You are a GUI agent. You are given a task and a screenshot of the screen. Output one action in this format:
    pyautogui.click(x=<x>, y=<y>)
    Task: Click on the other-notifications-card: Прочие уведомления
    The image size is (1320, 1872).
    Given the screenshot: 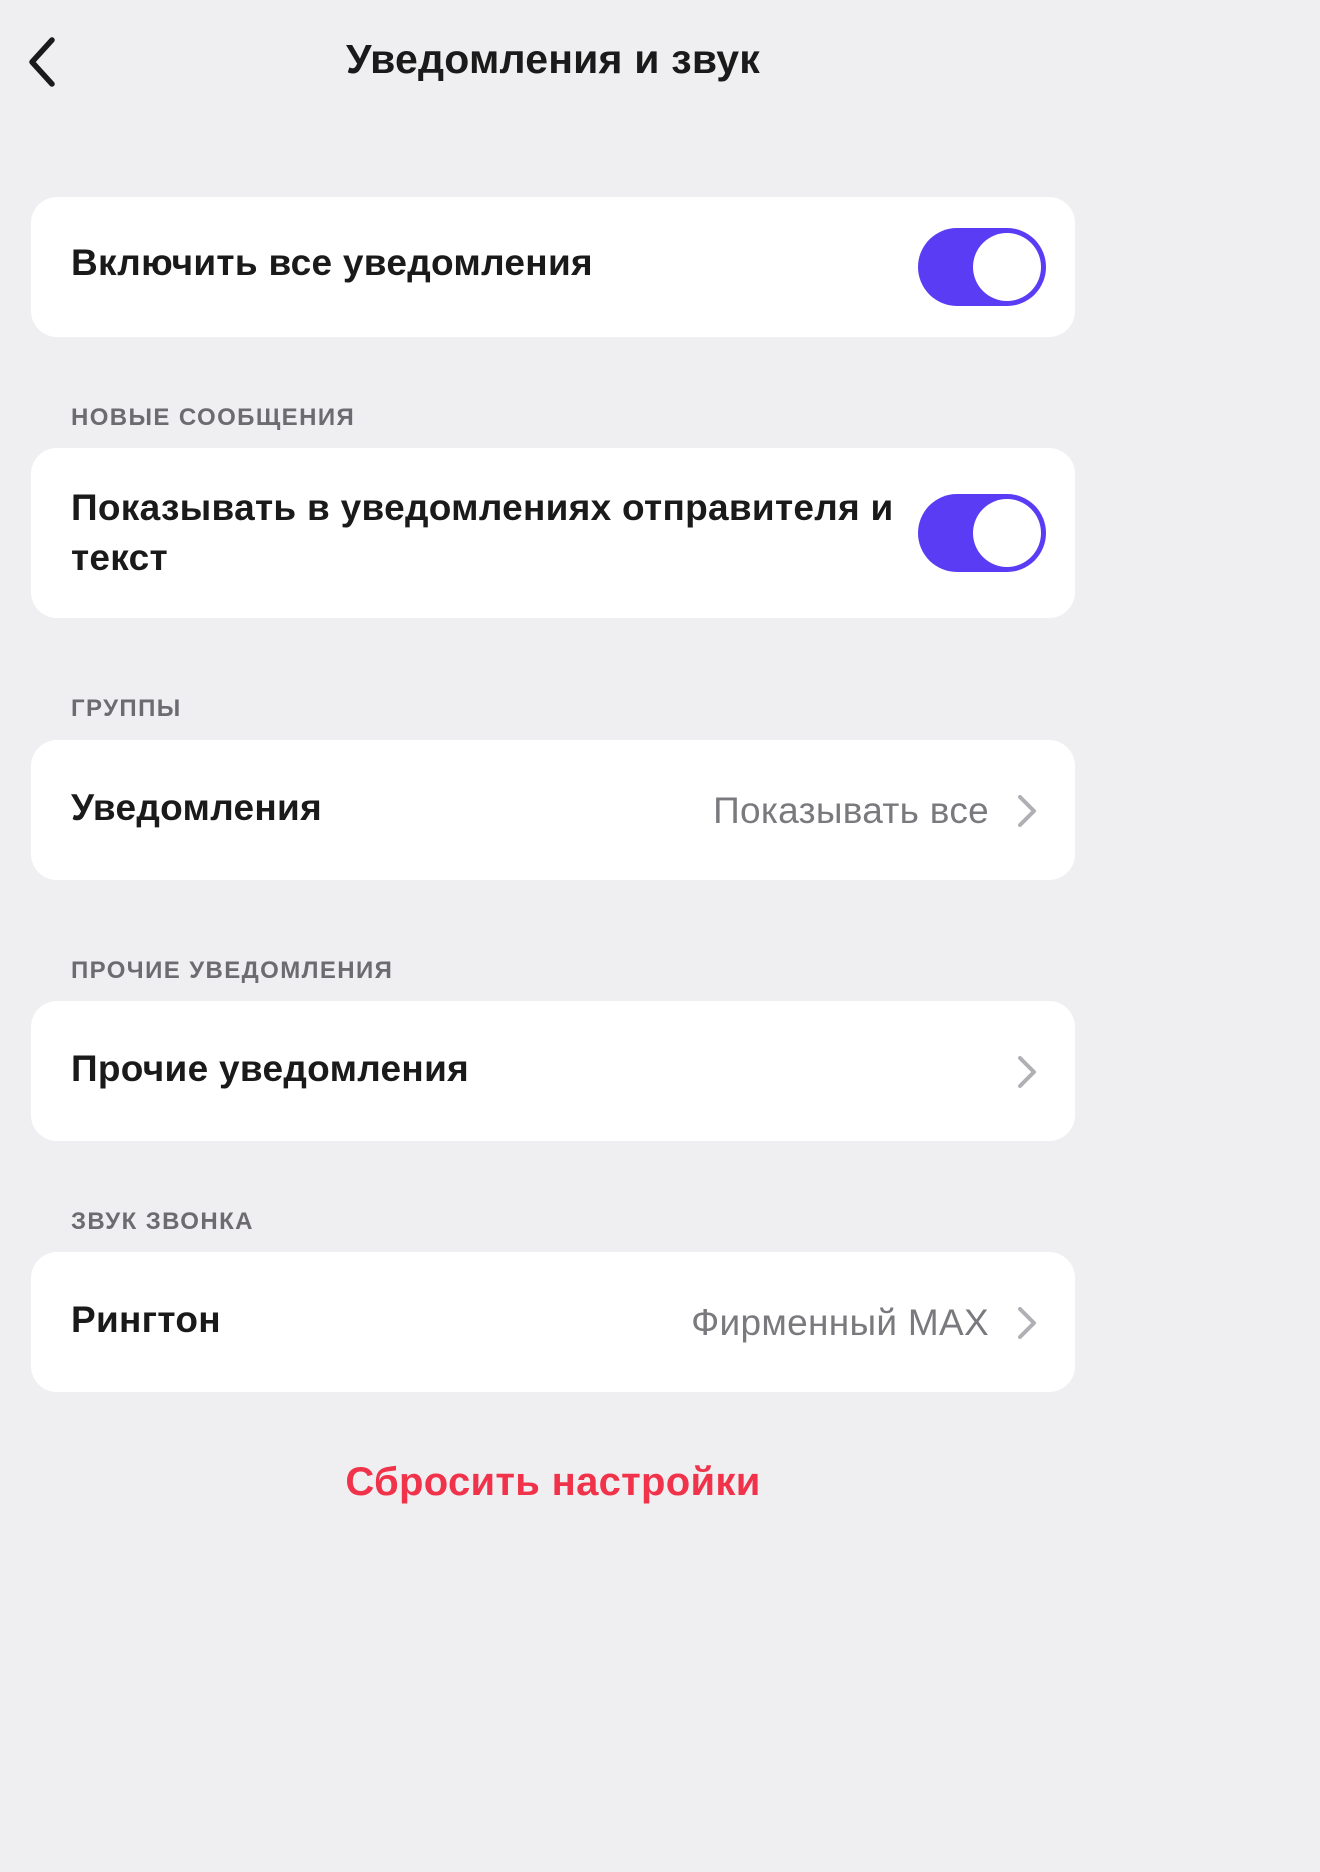 What is the action you would take?
    pyautogui.click(x=553, y=1071)
    